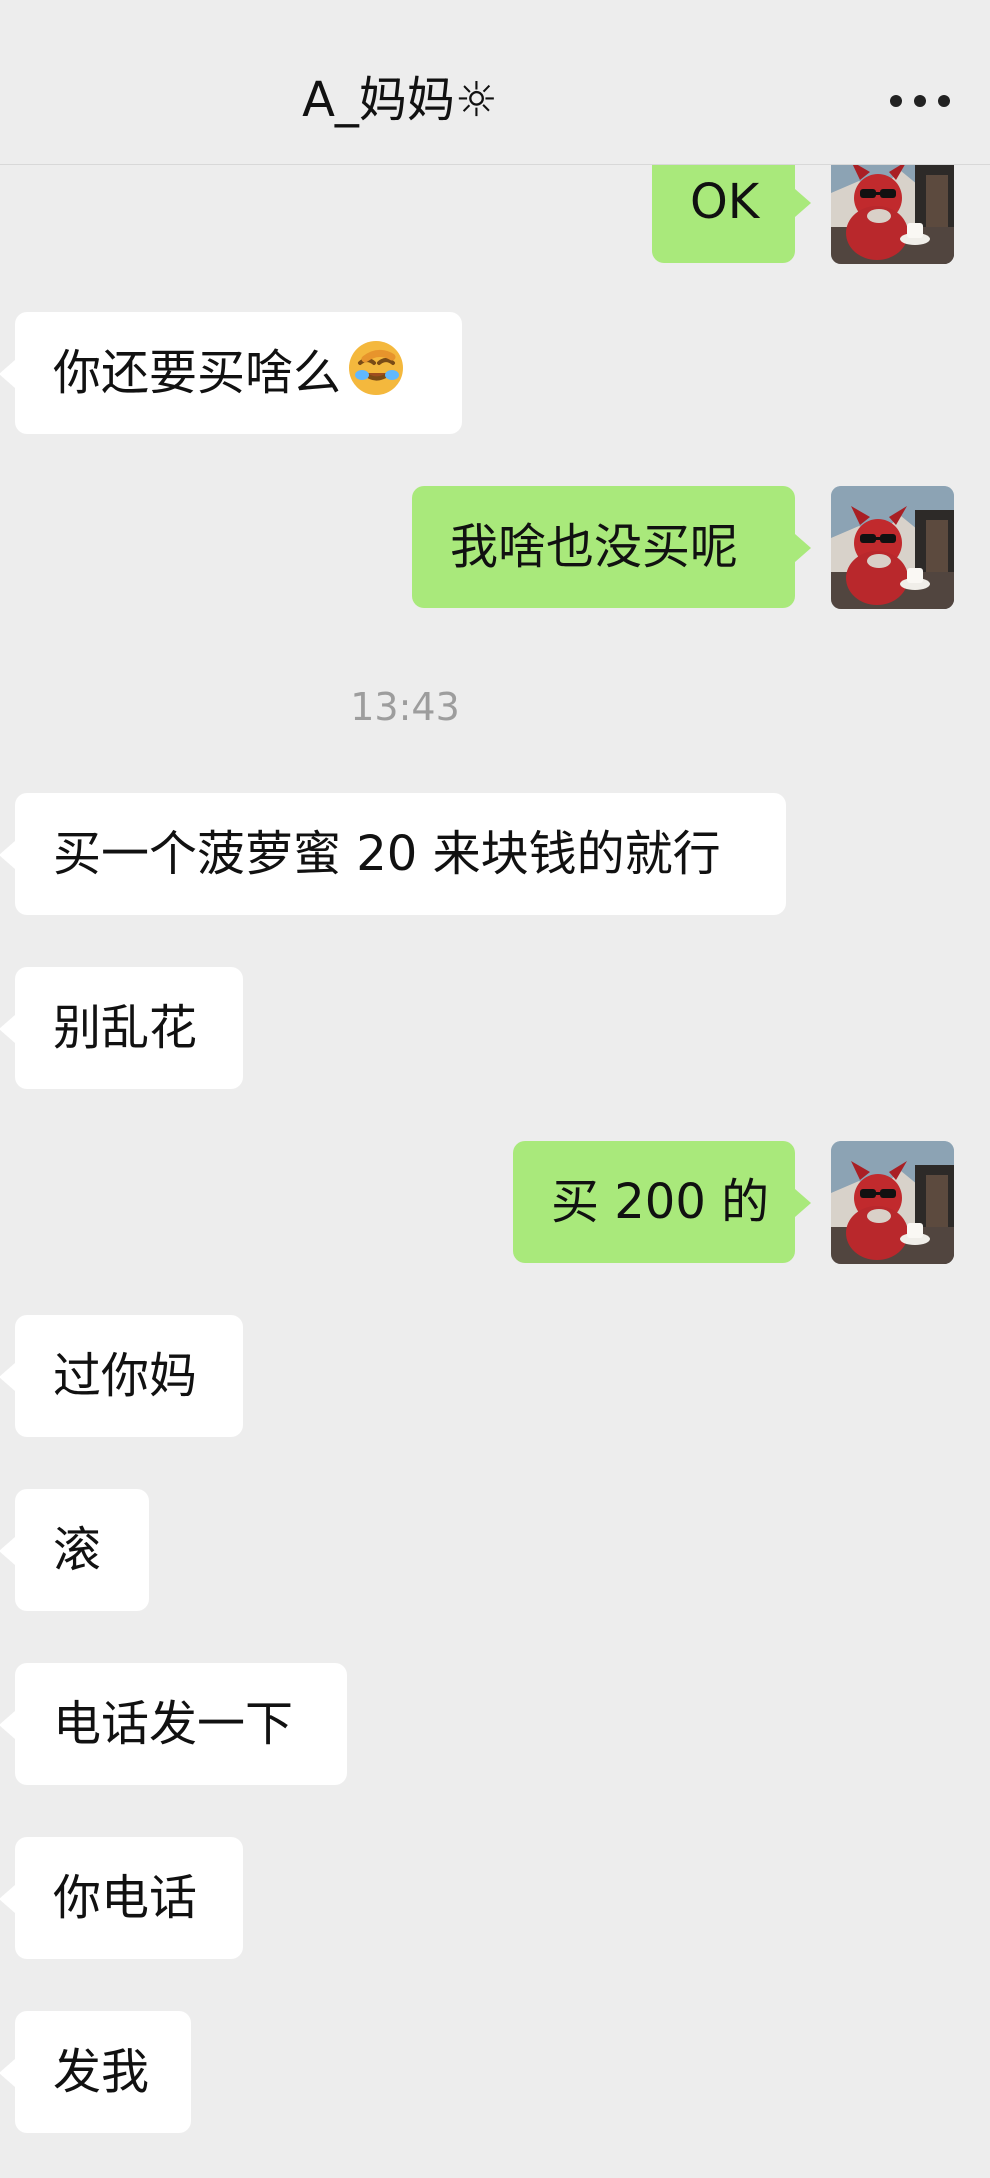  Describe the element at coordinates (125, 1898) in the screenshot. I see `message-text: 你电话` at that location.